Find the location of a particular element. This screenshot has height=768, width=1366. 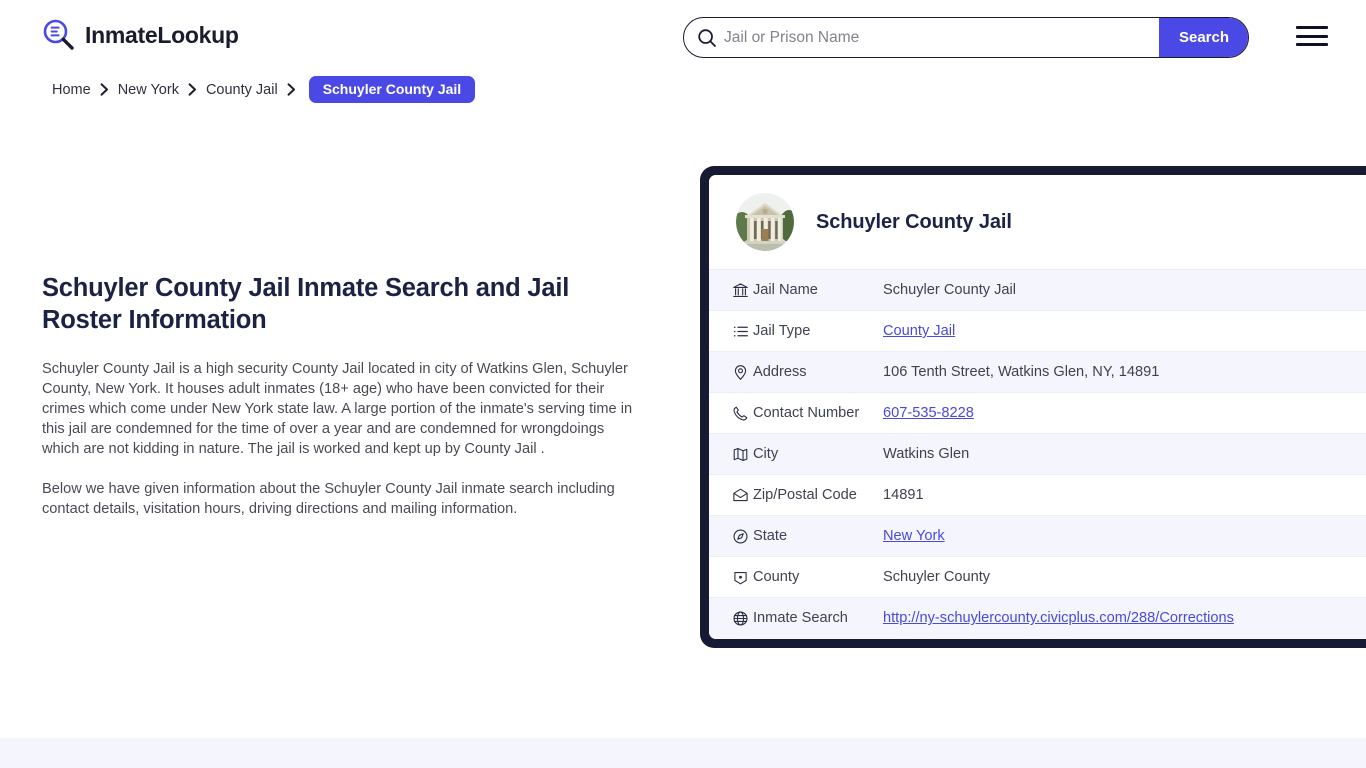

row-value: 607-535-8228 is located at coordinates (1124, 413).